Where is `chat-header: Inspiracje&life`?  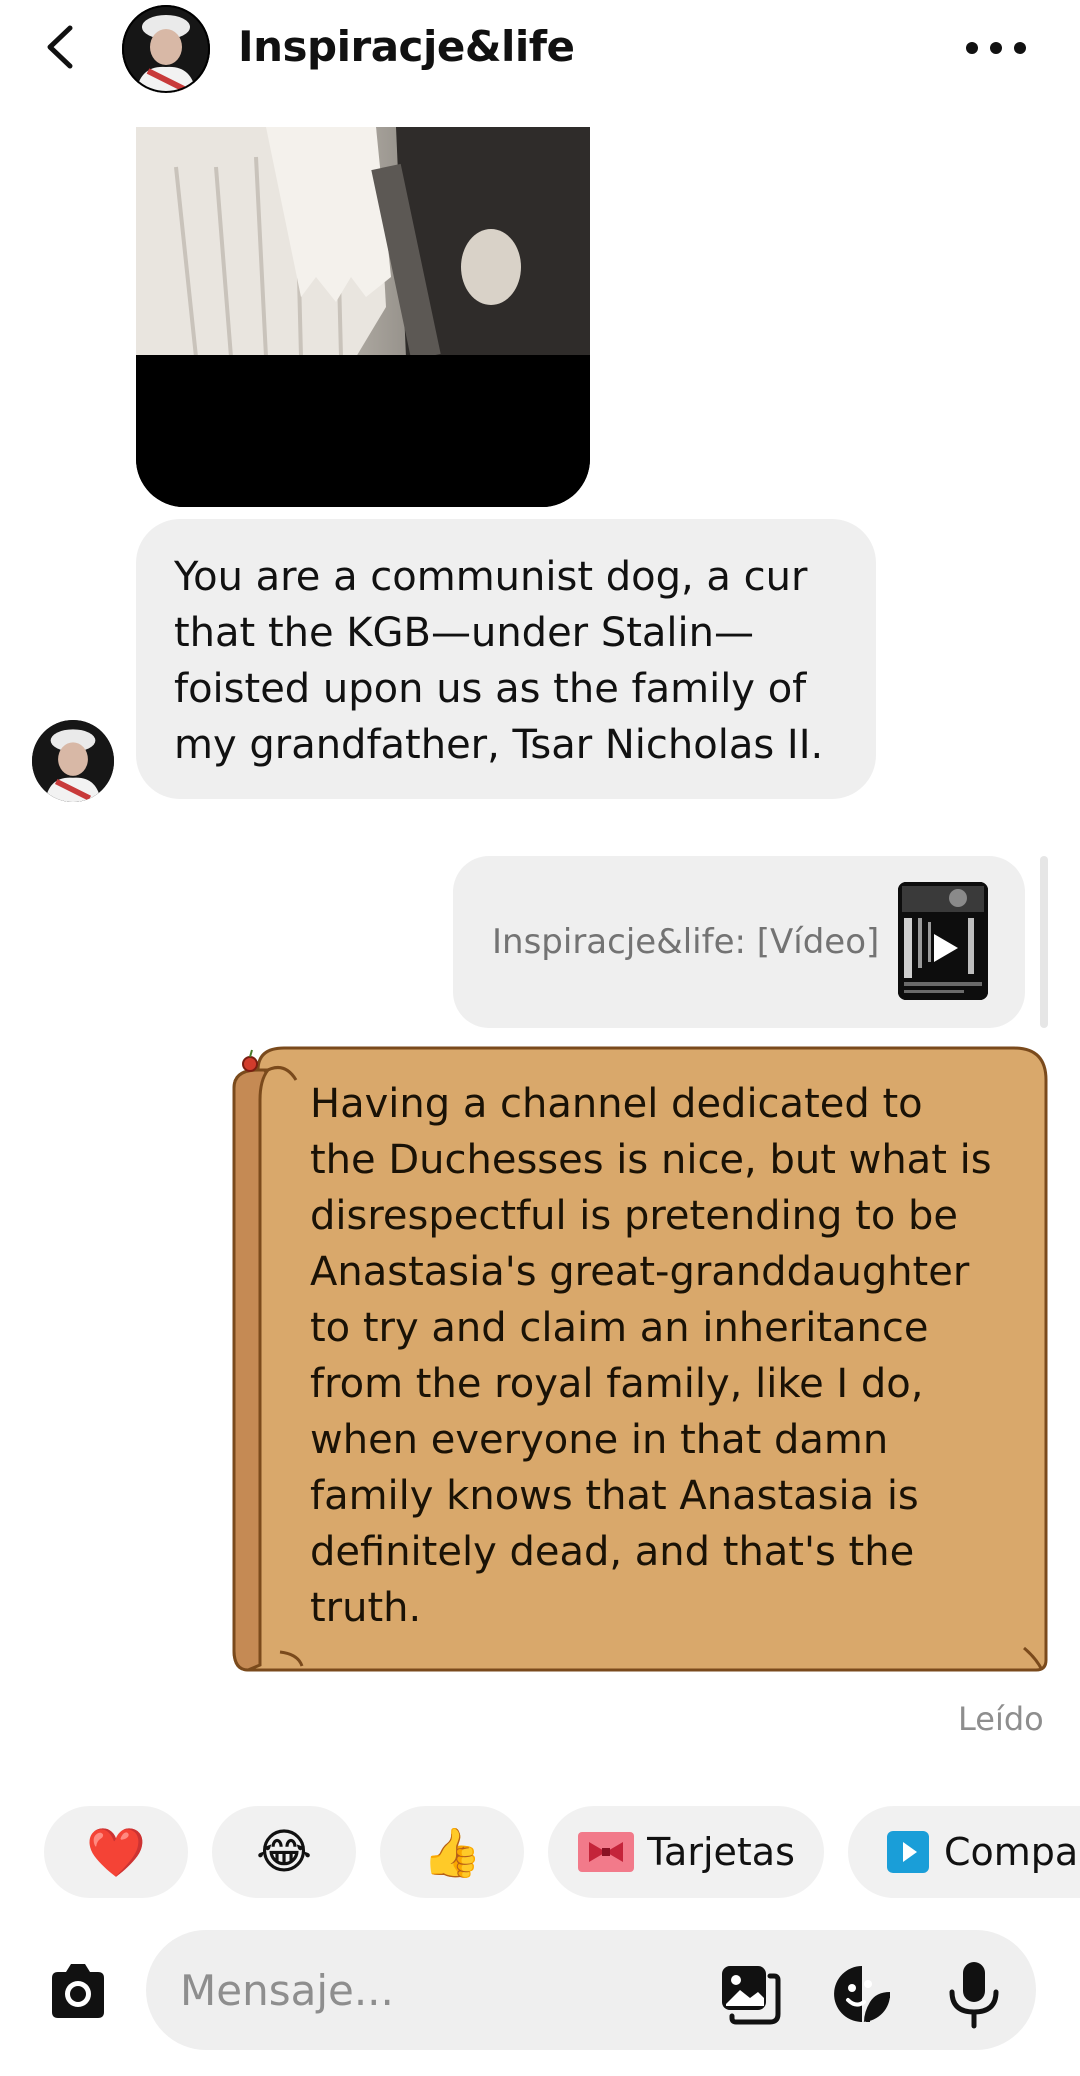 chat-header: Inspiracje&life is located at coordinates (540, 55).